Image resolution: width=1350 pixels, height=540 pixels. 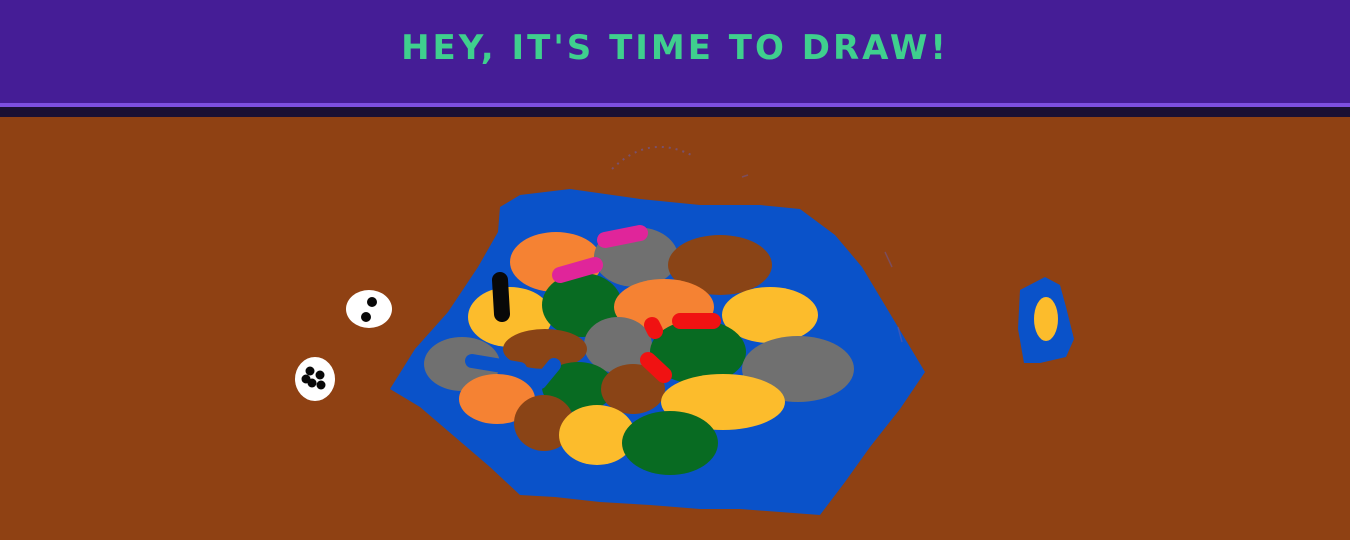 What do you see at coordinates (670, 443) in the screenshot?
I see `green-patch` at bounding box center [670, 443].